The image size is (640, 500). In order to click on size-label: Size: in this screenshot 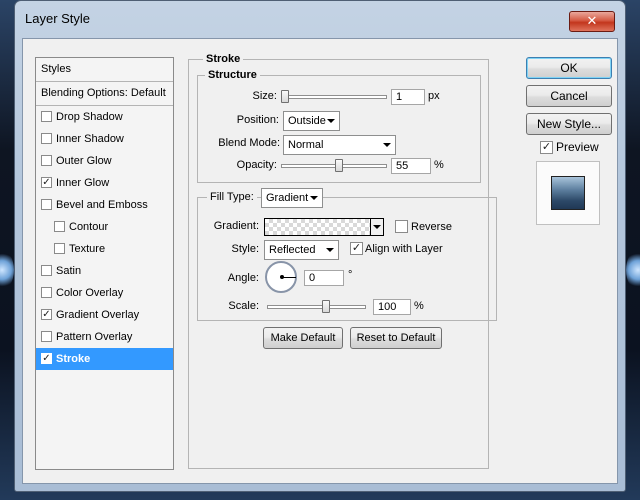, I will do `click(264, 96)`.